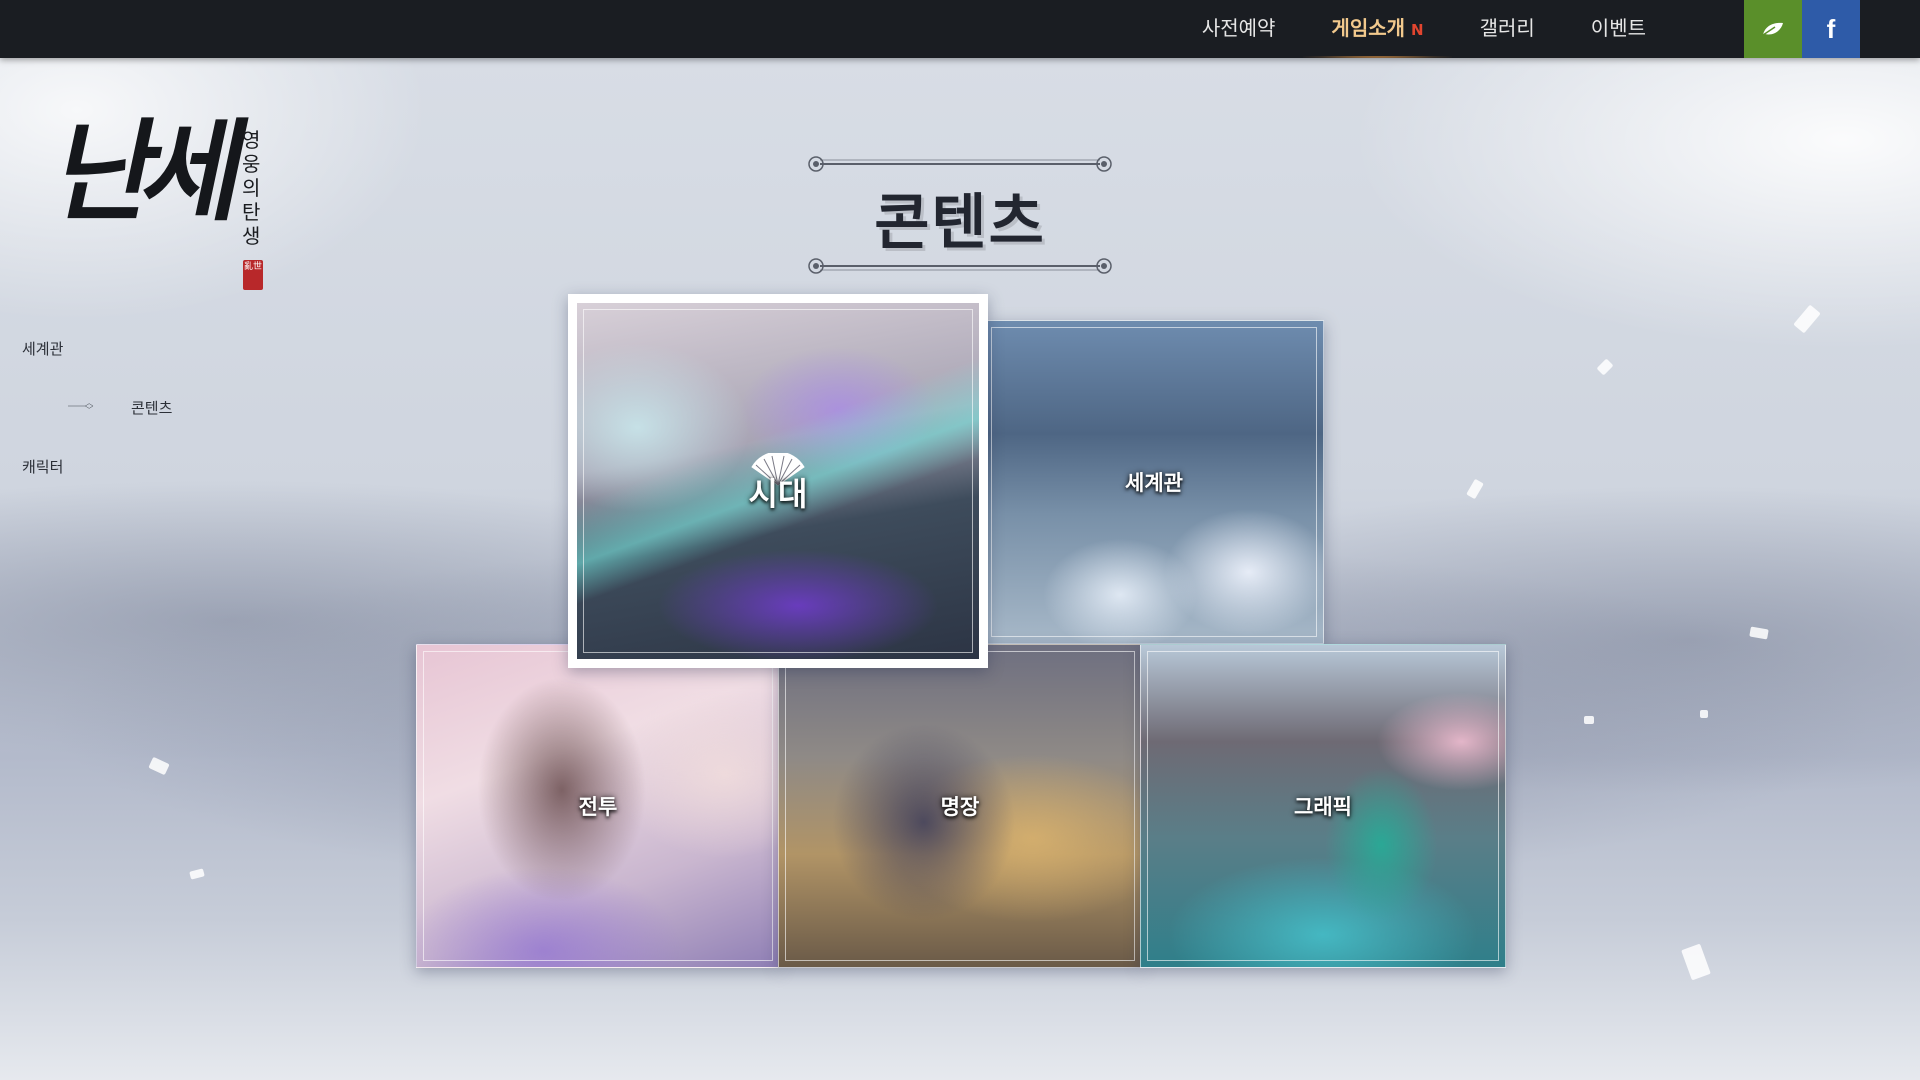 The width and height of the screenshot is (1920, 1080). I want to click on tile-label: 시대, so click(778, 493).